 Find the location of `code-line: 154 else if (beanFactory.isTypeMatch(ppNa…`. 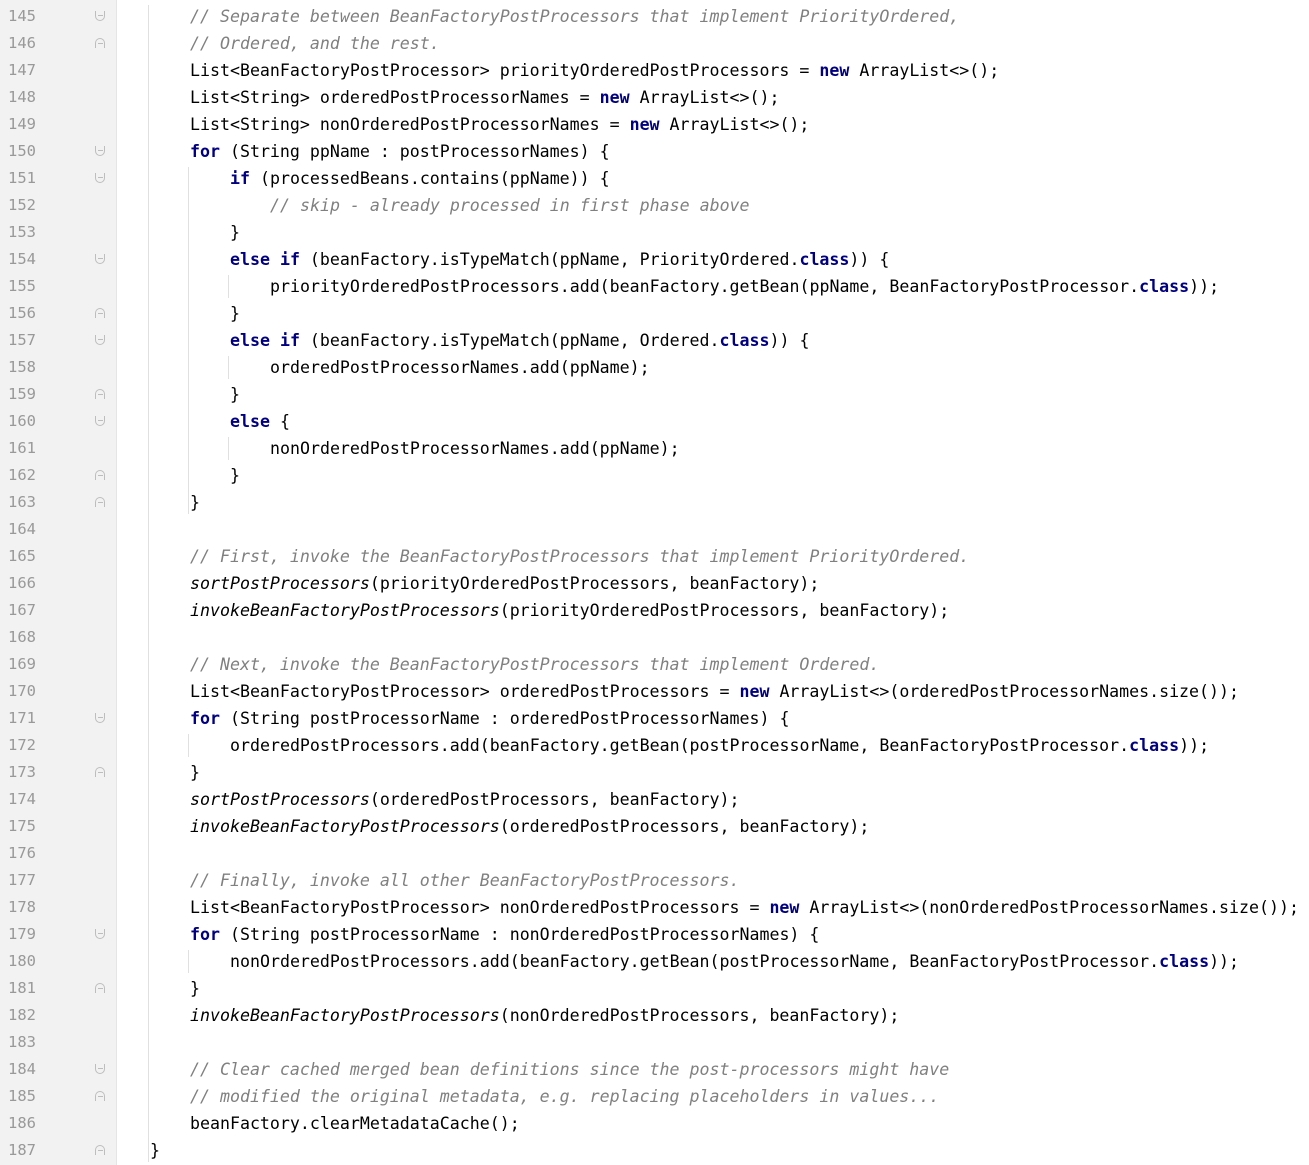

code-line: 154 else if (beanFactory.isTypeMatch(ppNa… is located at coordinates (654, 259).